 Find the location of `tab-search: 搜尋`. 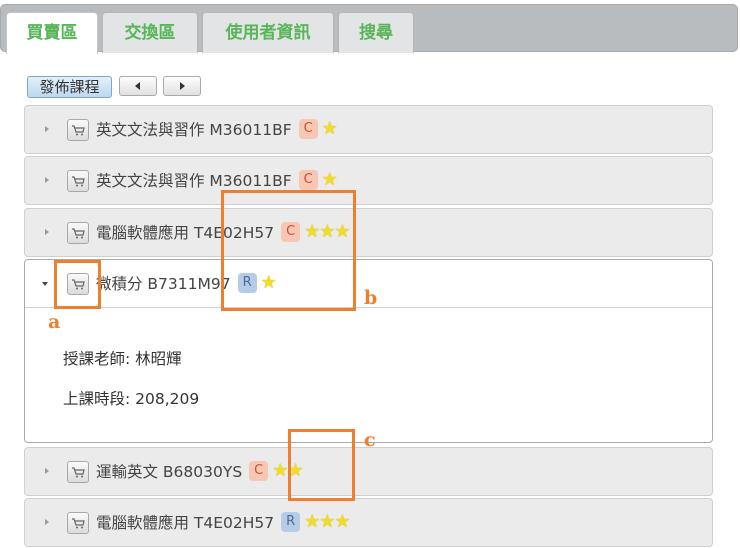

tab-search: 搜尋 is located at coordinates (376, 32).